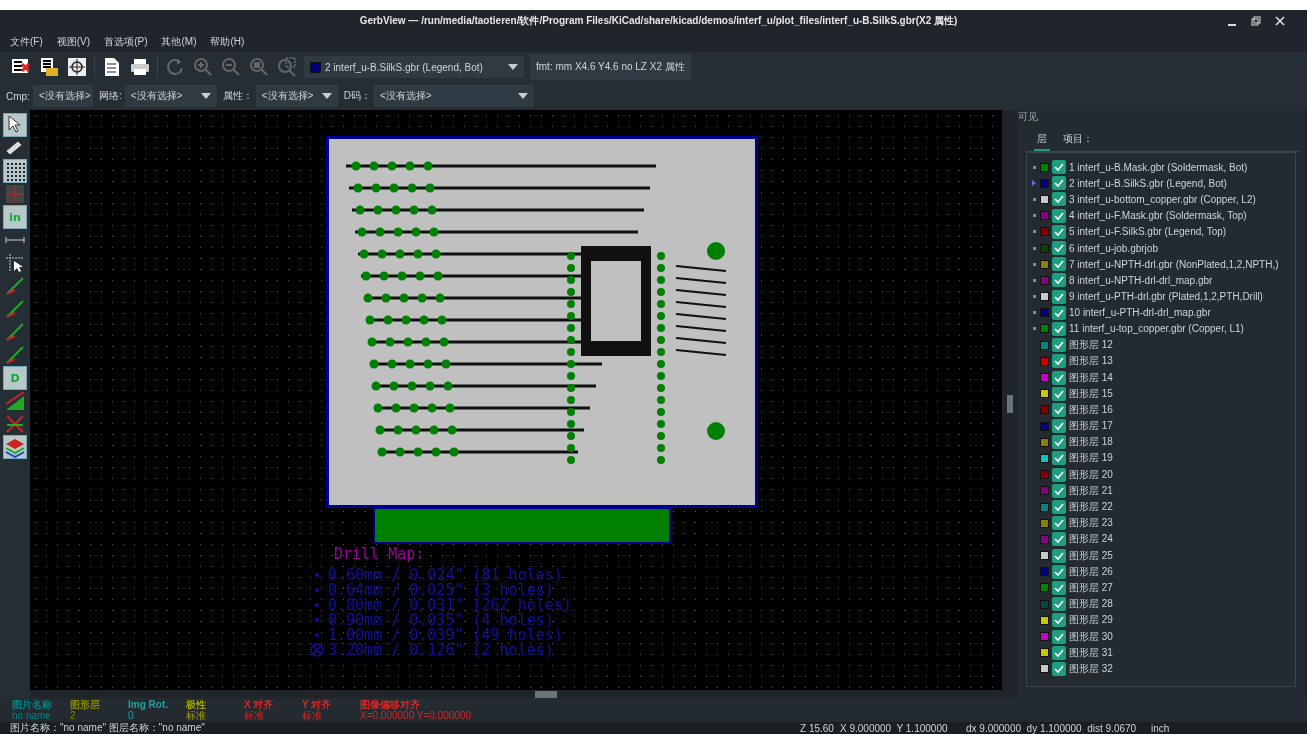  Describe the element at coordinates (49, 67) in the screenshot. I see `layers-folder-icon` at that location.